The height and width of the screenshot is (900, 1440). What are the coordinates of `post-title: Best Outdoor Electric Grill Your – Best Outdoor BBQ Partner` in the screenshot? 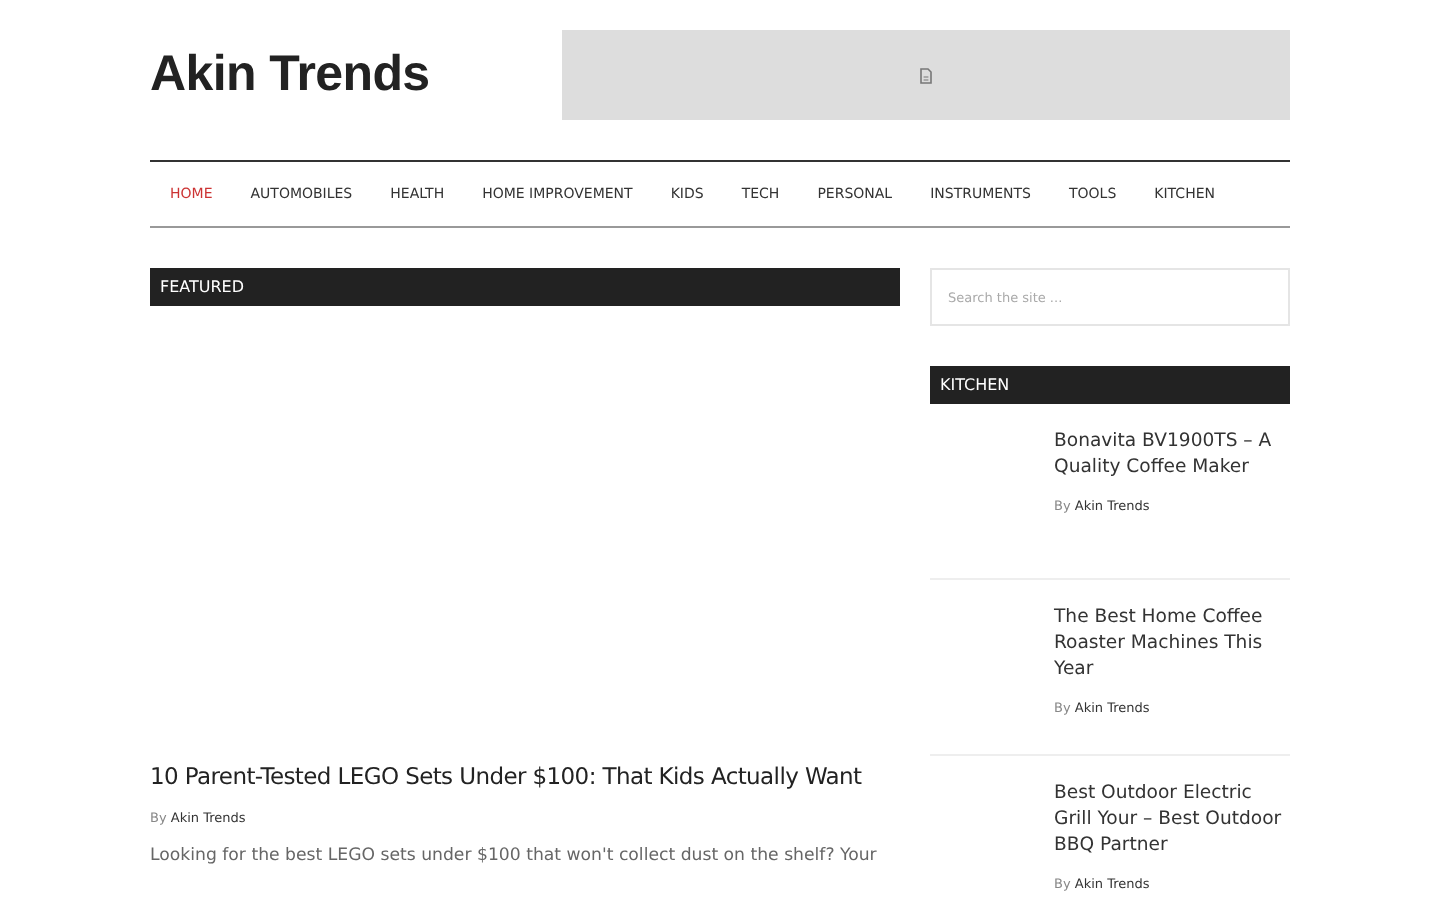 It's located at (1172, 819).